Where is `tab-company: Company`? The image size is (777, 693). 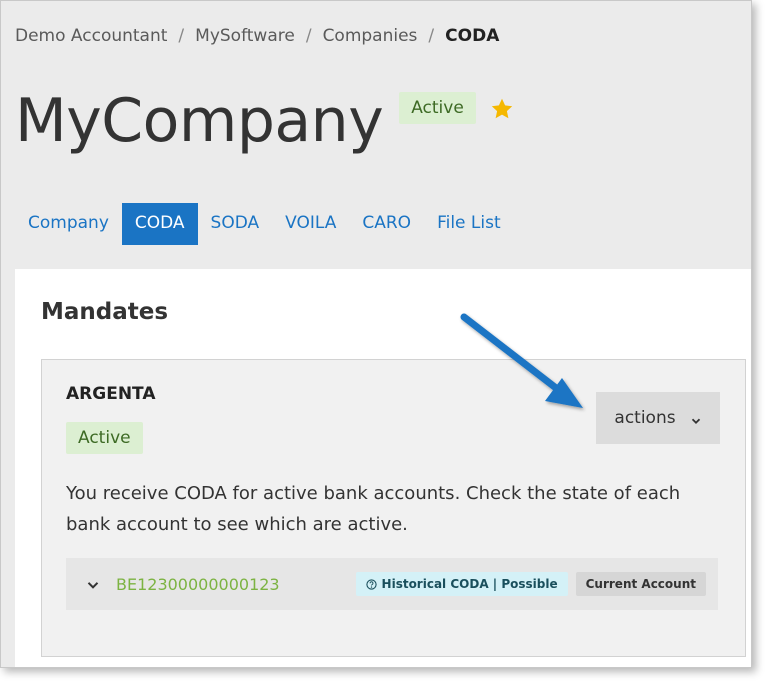
tab-company: Company is located at coordinates (68, 224).